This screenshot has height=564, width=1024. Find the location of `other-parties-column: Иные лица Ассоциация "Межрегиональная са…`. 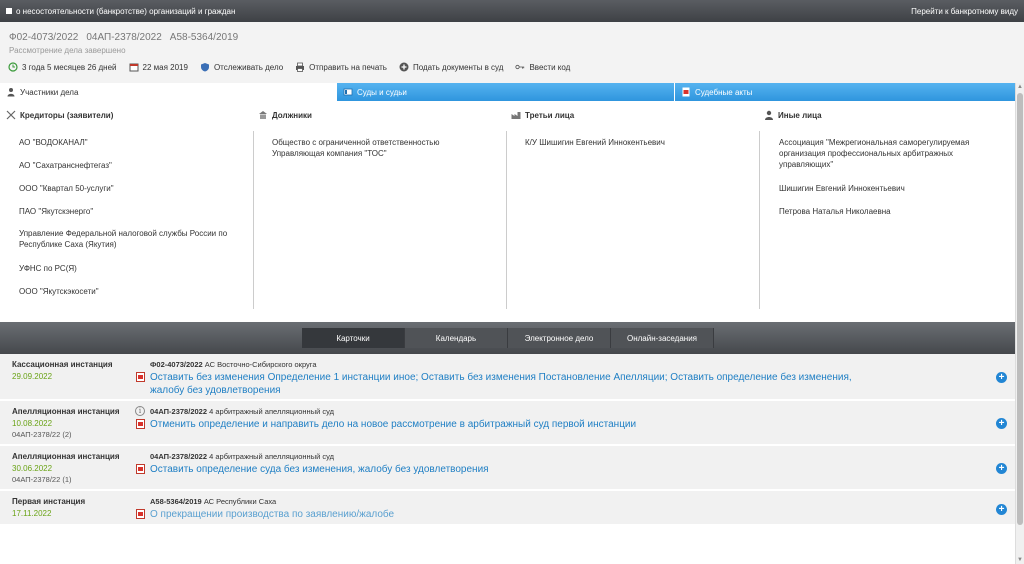

other-parties-column: Иные лица Ассоциация "Межрегиональная са… is located at coordinates (886, 206).